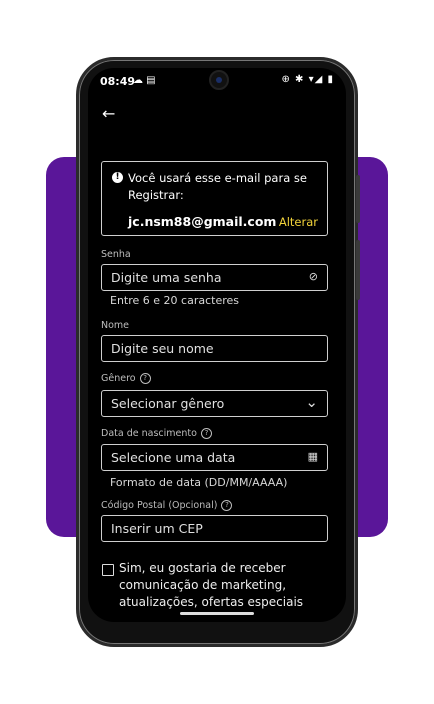  Describe the element at coordinates (199, 482) in the screenshot. I see `birthdate-hint: Formato de data (DD/MM/AAAA)` at that location.